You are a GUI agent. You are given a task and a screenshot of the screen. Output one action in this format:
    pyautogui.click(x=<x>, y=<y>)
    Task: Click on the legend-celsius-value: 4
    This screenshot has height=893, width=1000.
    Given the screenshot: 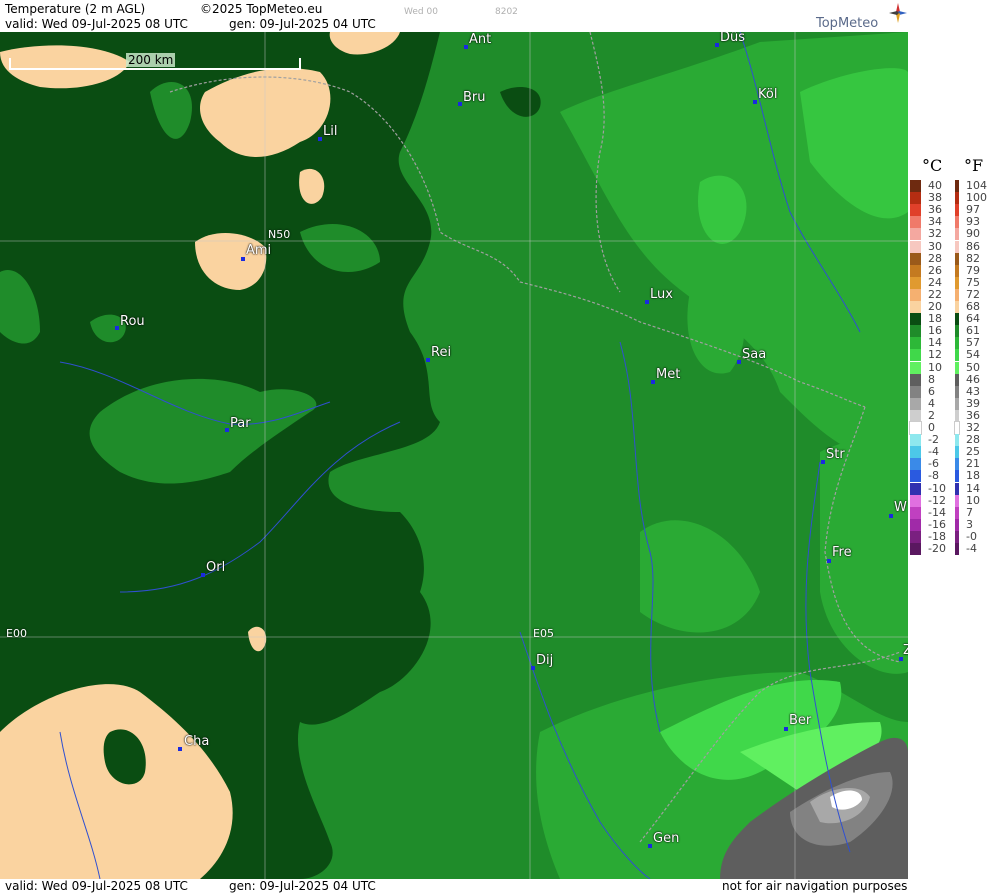 What is the action you would take?
    pyautogui.click(x=931, y=403)
    